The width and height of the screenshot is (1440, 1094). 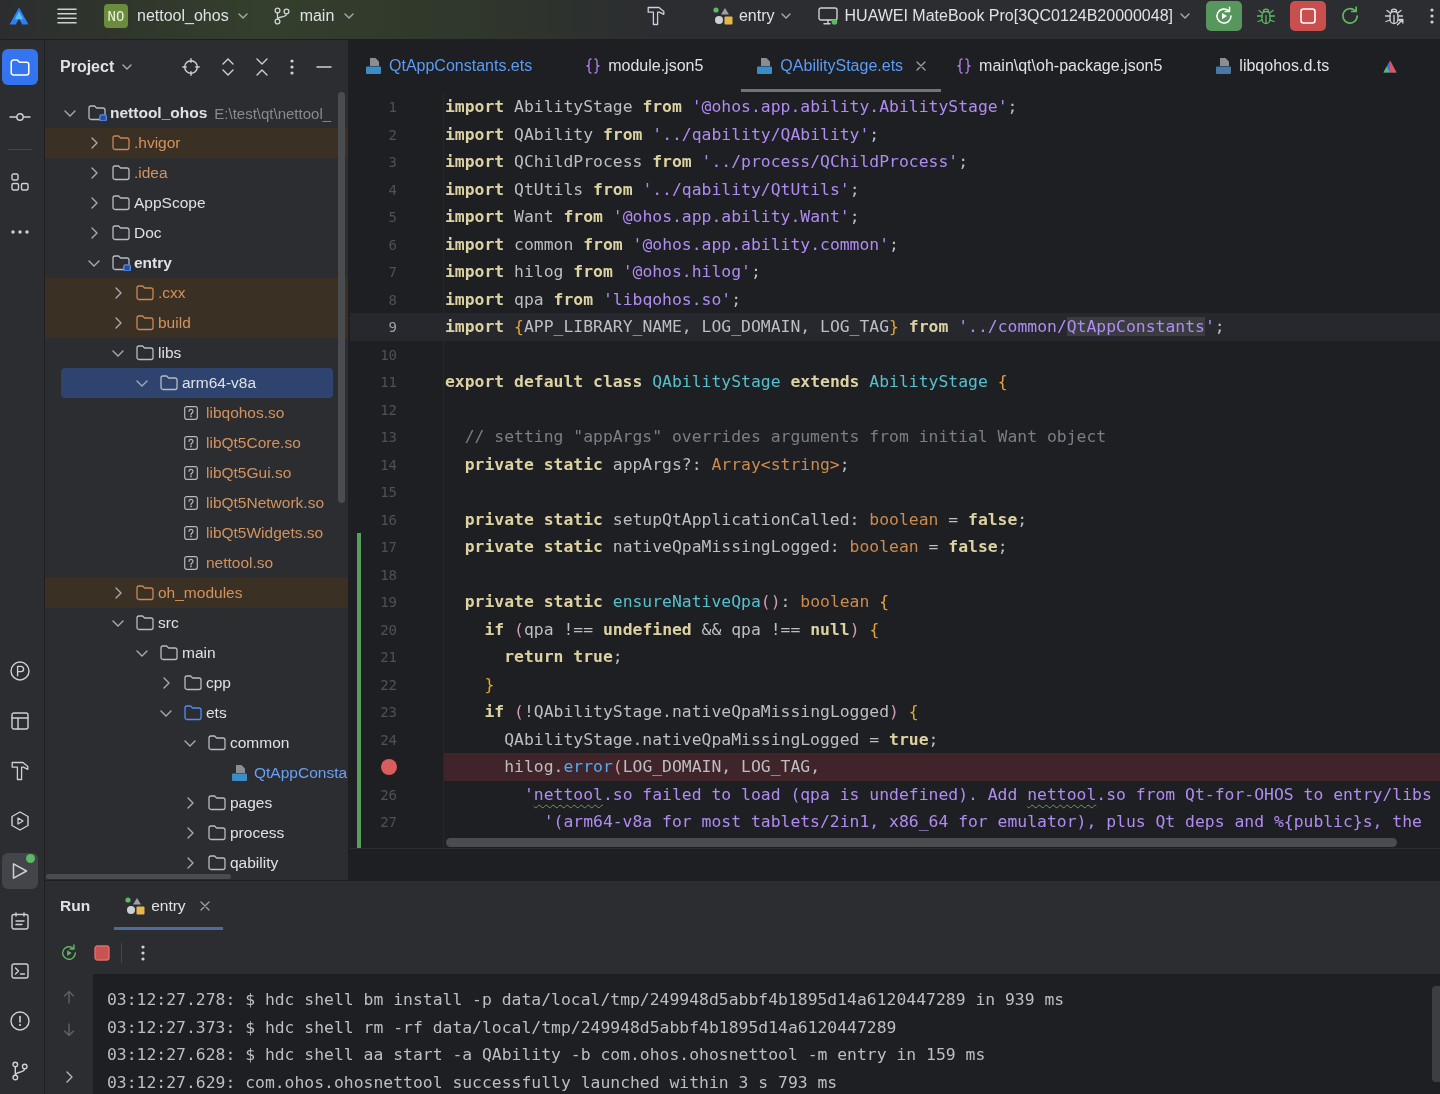 What do you see at coordinates (168, 905) in the screenshot?
I see `run-tab: entry` at bounding box center [168, 905].